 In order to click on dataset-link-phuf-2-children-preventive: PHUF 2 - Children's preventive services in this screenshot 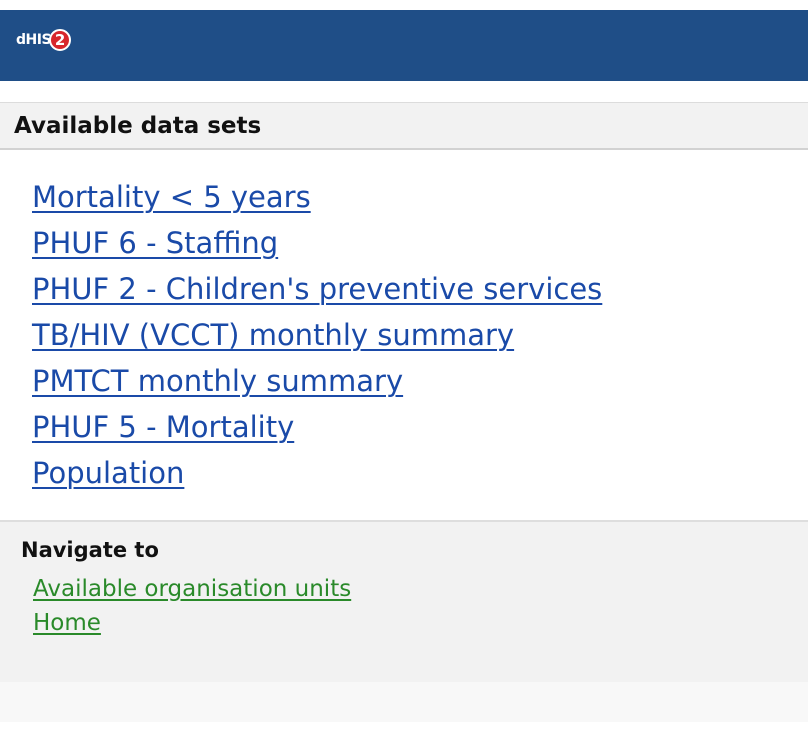, I will do `click(420, 289)`.